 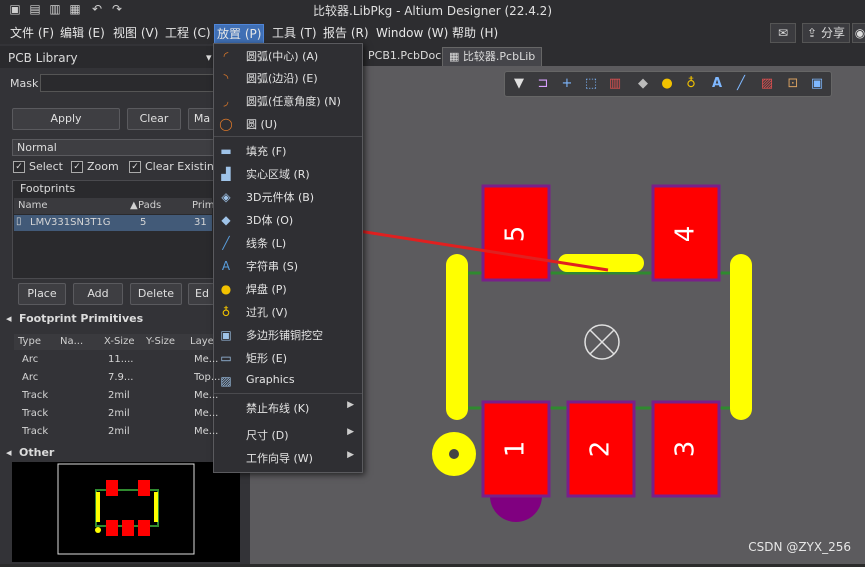 I want to click on menu-help: 帮助 (H), so click(x=475, y=33).